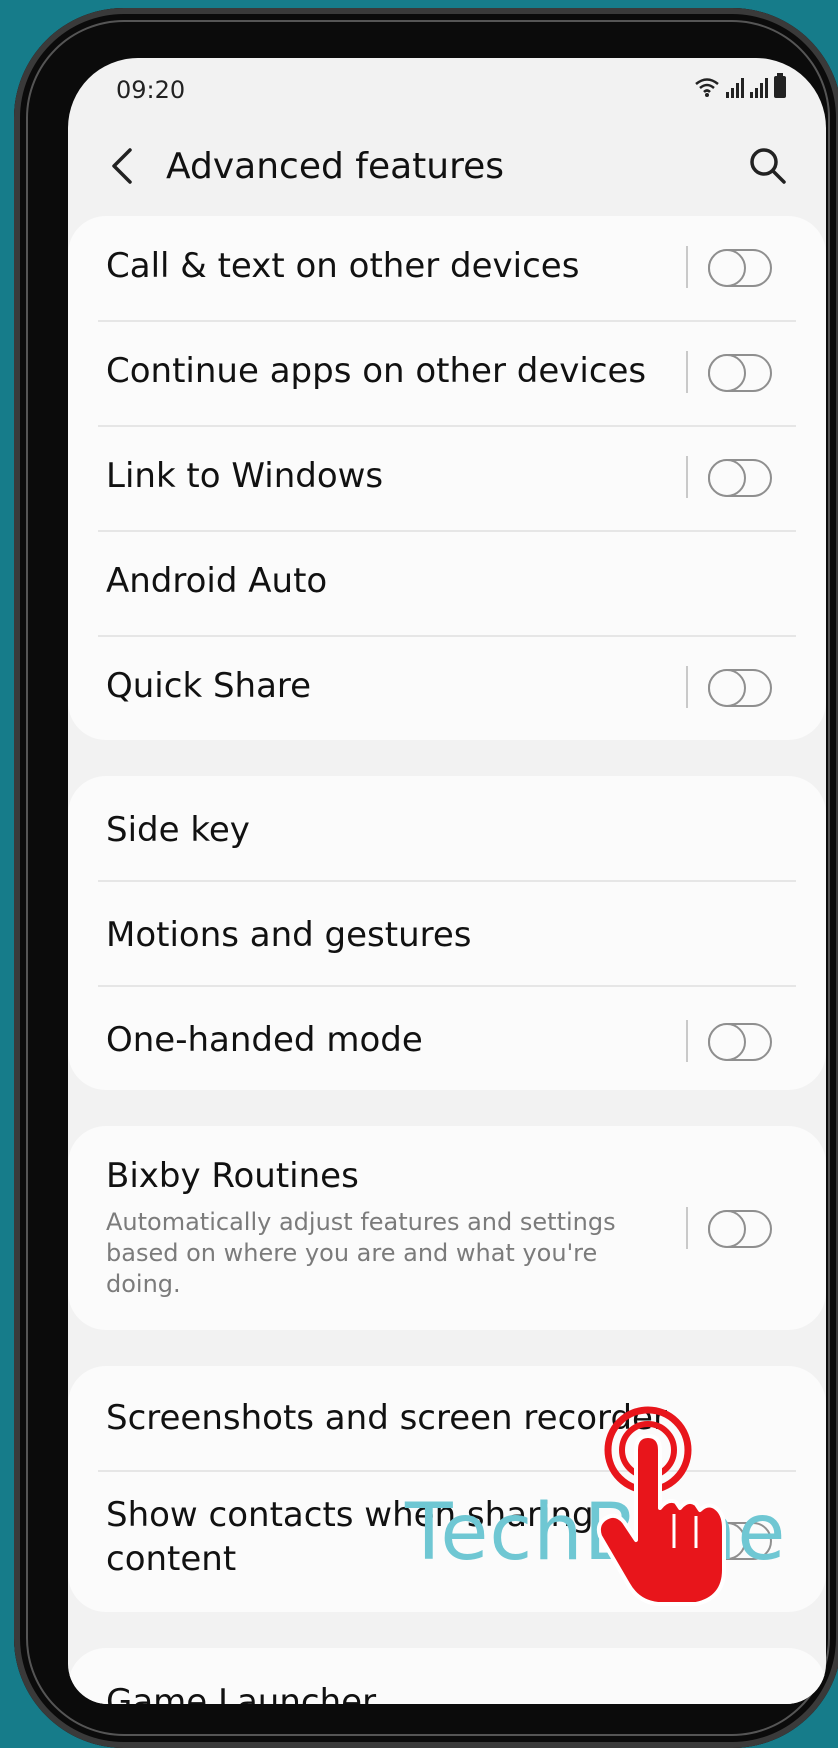  Describe the element at coordinates (447, 373) in the screenshot. I see `setting-continue-apps: Continue apps on other devices` at that location.